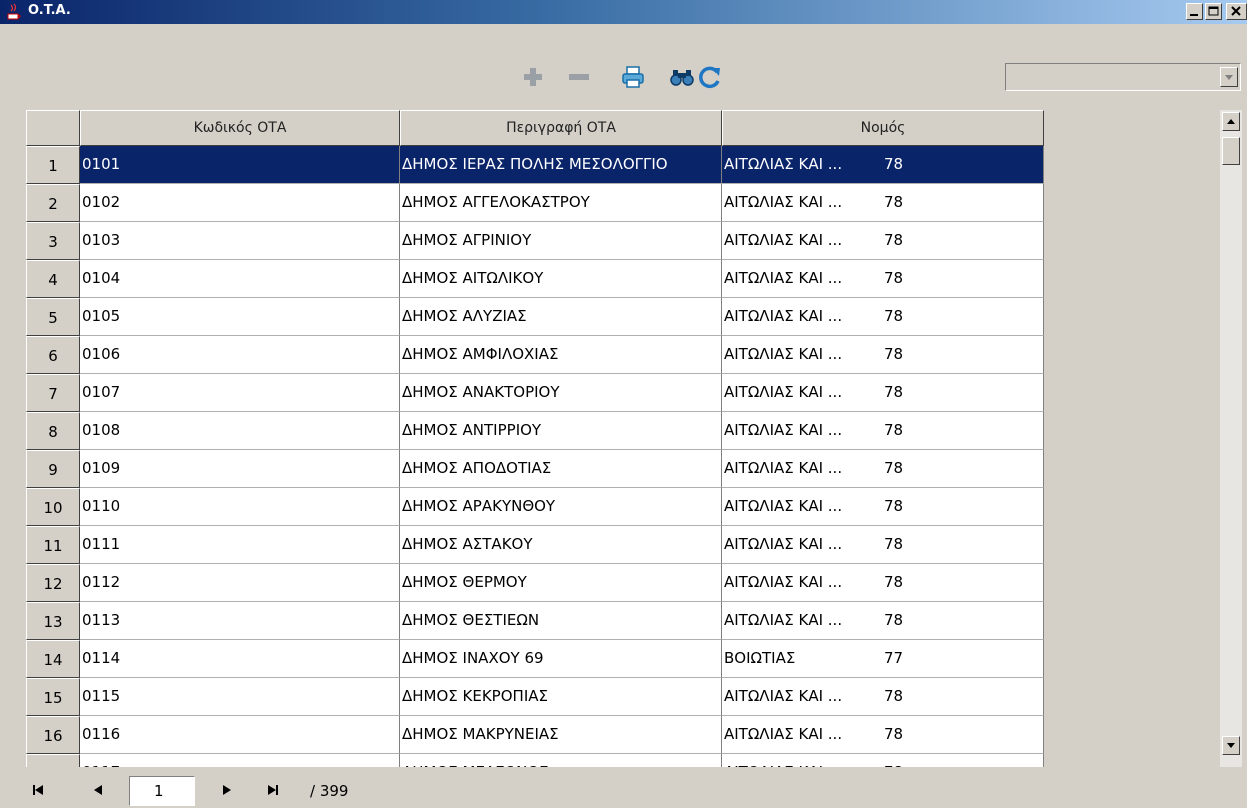 The width and height of the screenshot is (1247, 808). What do you see at coordinates (240, 621) in the screenshot?
I see `cell-code: 0113` at bounding box center [240, 621].